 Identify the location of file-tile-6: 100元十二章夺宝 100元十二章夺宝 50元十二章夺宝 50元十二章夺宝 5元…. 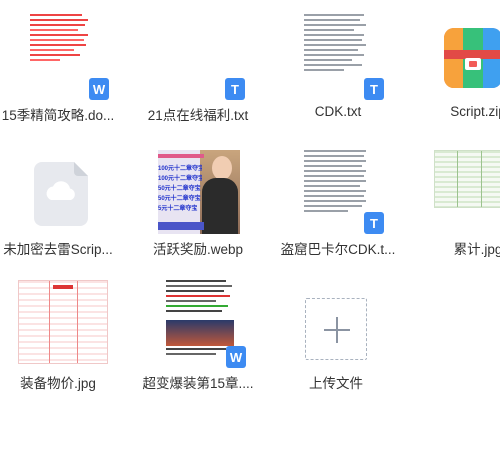
(198, 199).